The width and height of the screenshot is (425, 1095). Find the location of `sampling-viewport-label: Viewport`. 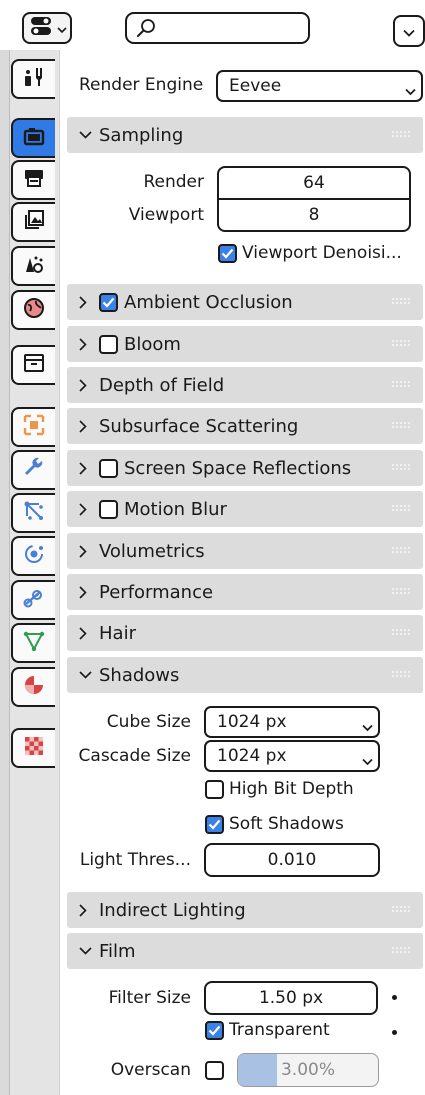

sampling-viewport-label: Viewport is located at coordinates (166, 215).